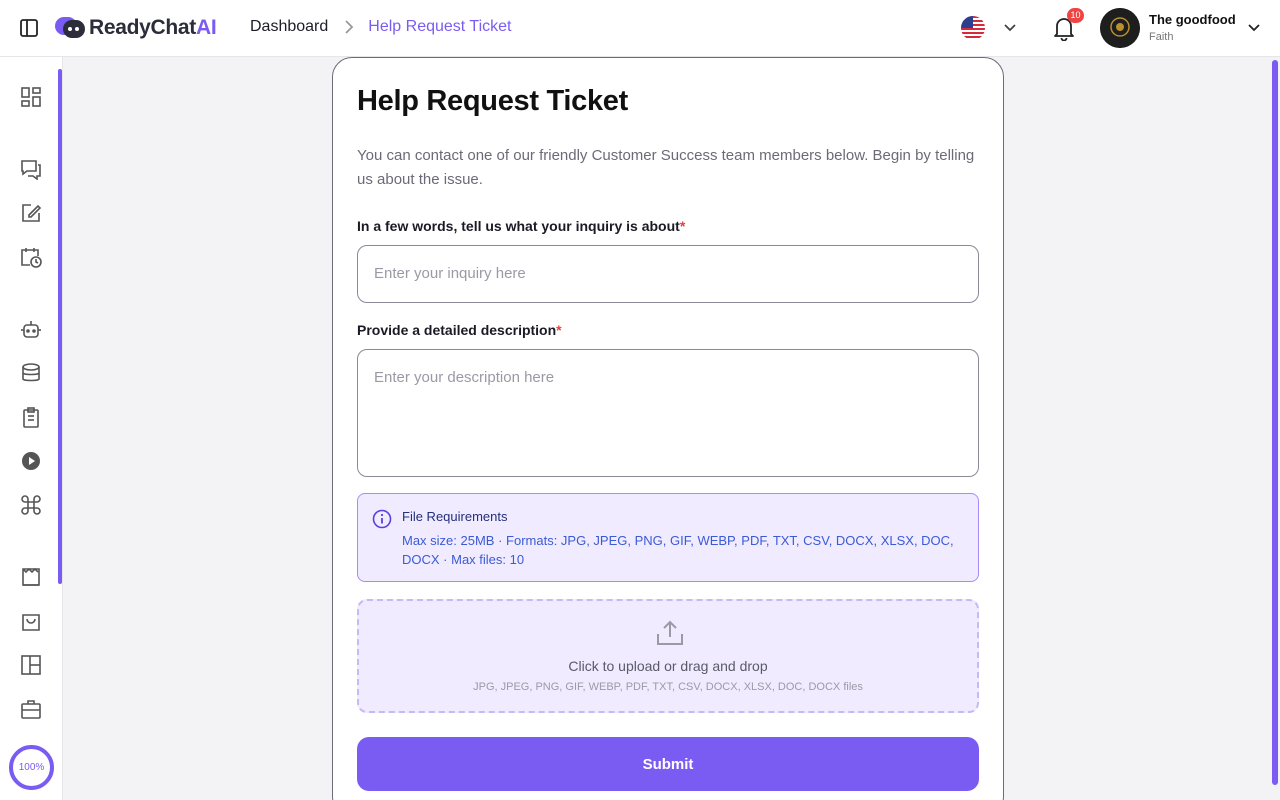 The image size is (1280, 800). What do you see at coordinates (1010, 28) in the screenshot?
I see `language-chevron-down-icon` at bounding box center [1010, 28].